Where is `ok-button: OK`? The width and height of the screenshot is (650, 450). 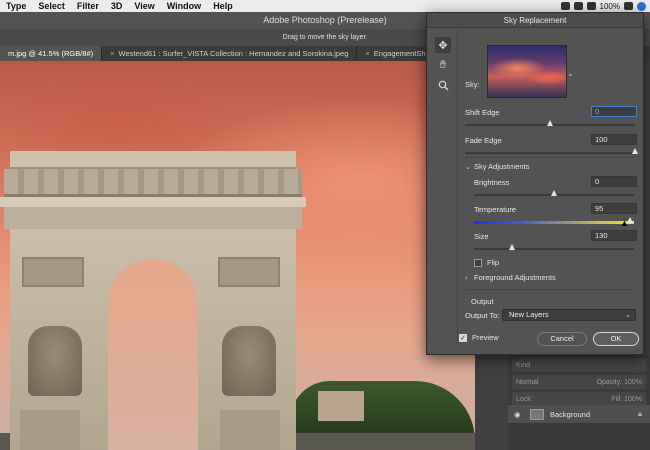
ok-button: OK is located at coordinates (616, 339).